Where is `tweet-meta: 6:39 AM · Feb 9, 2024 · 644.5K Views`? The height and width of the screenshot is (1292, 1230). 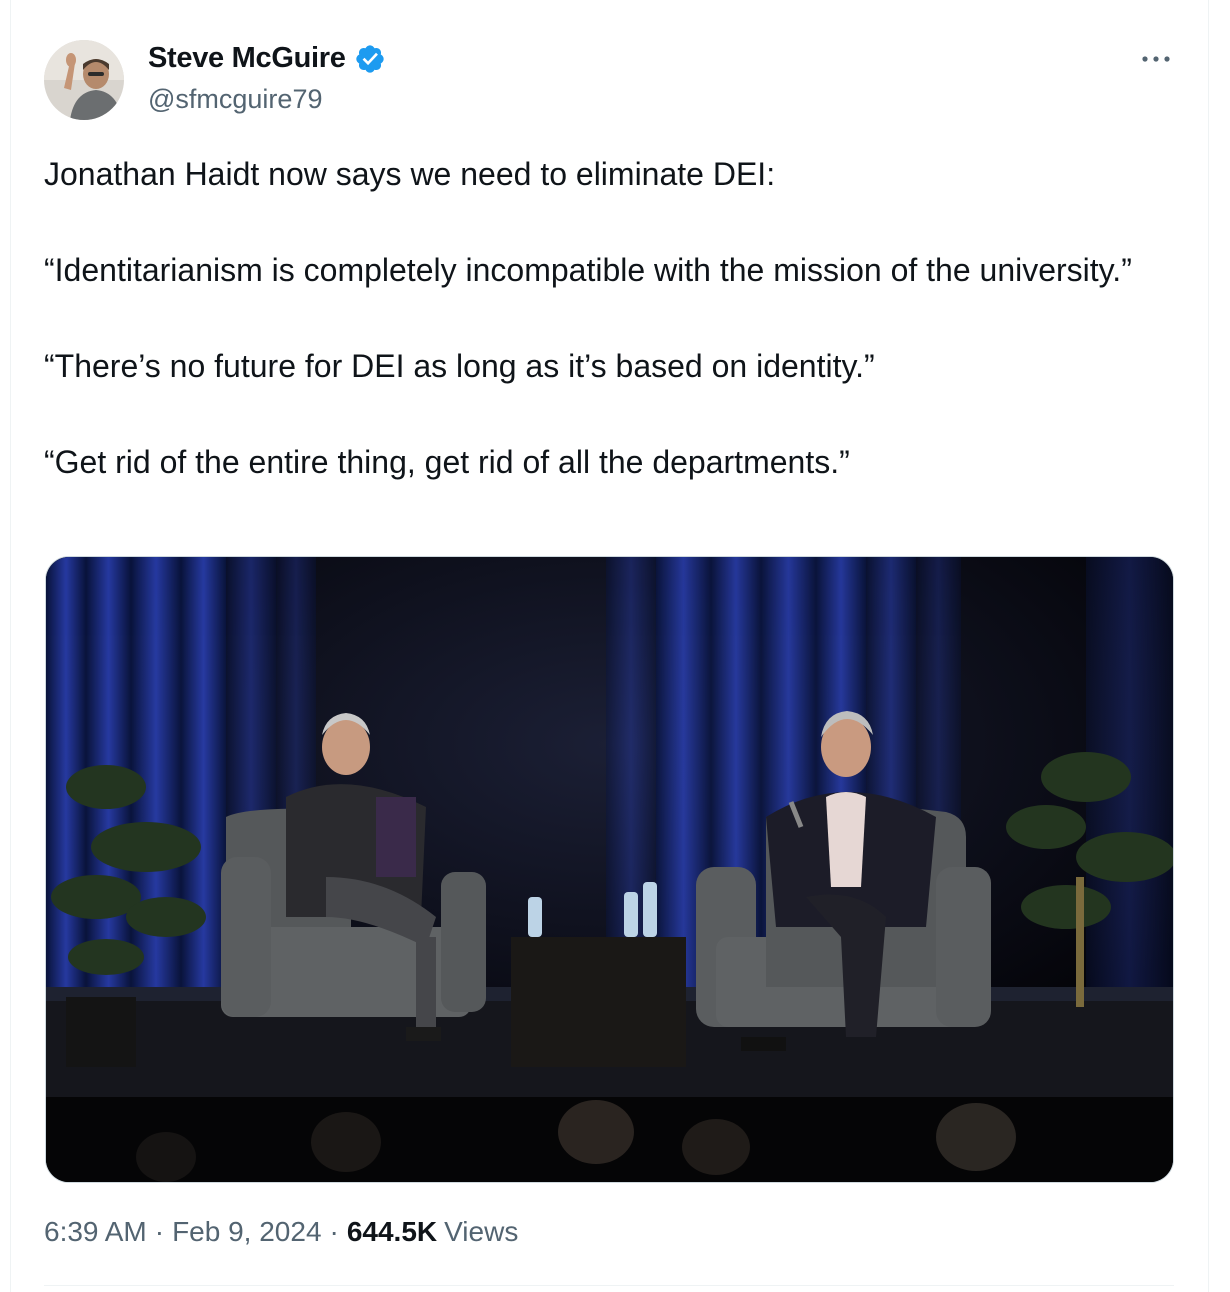
tweet-meta: 6:39 AM · Feb 9, 2024 · 644.5K Views is located at coordinates (281, 1232).